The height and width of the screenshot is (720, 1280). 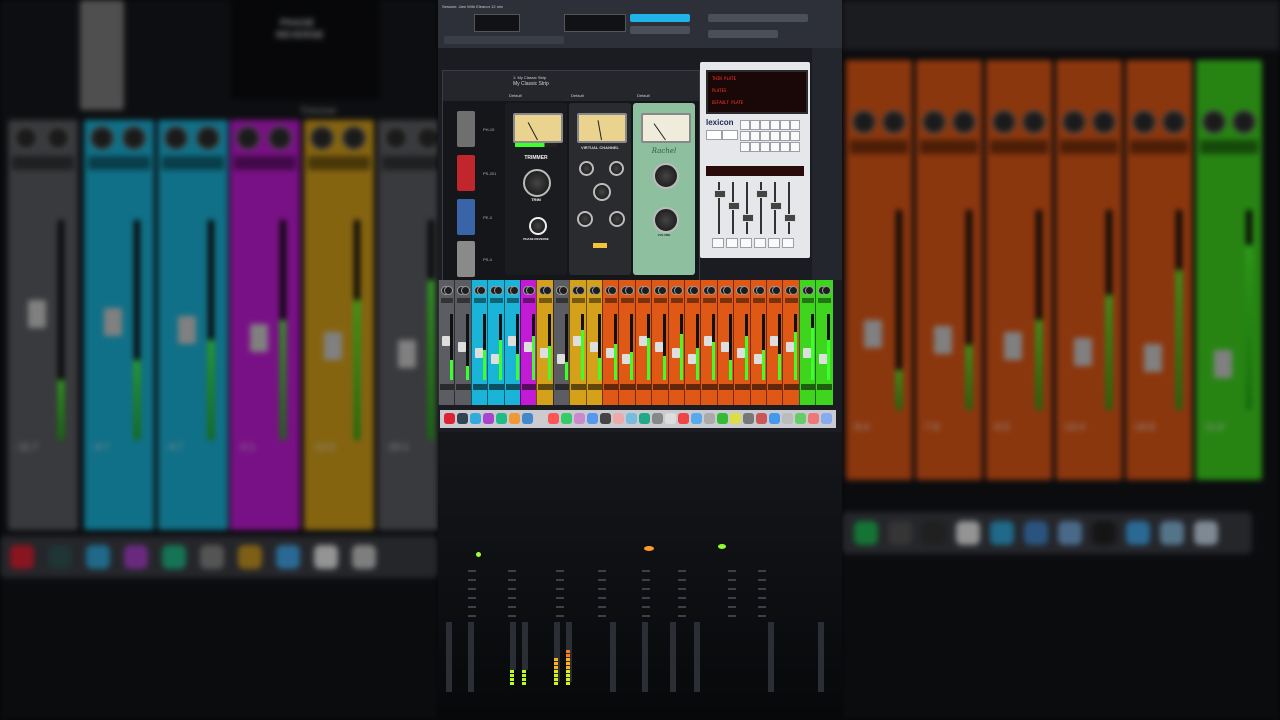 I want to click on slot-label-2: Default, so click(x=577, y=95).